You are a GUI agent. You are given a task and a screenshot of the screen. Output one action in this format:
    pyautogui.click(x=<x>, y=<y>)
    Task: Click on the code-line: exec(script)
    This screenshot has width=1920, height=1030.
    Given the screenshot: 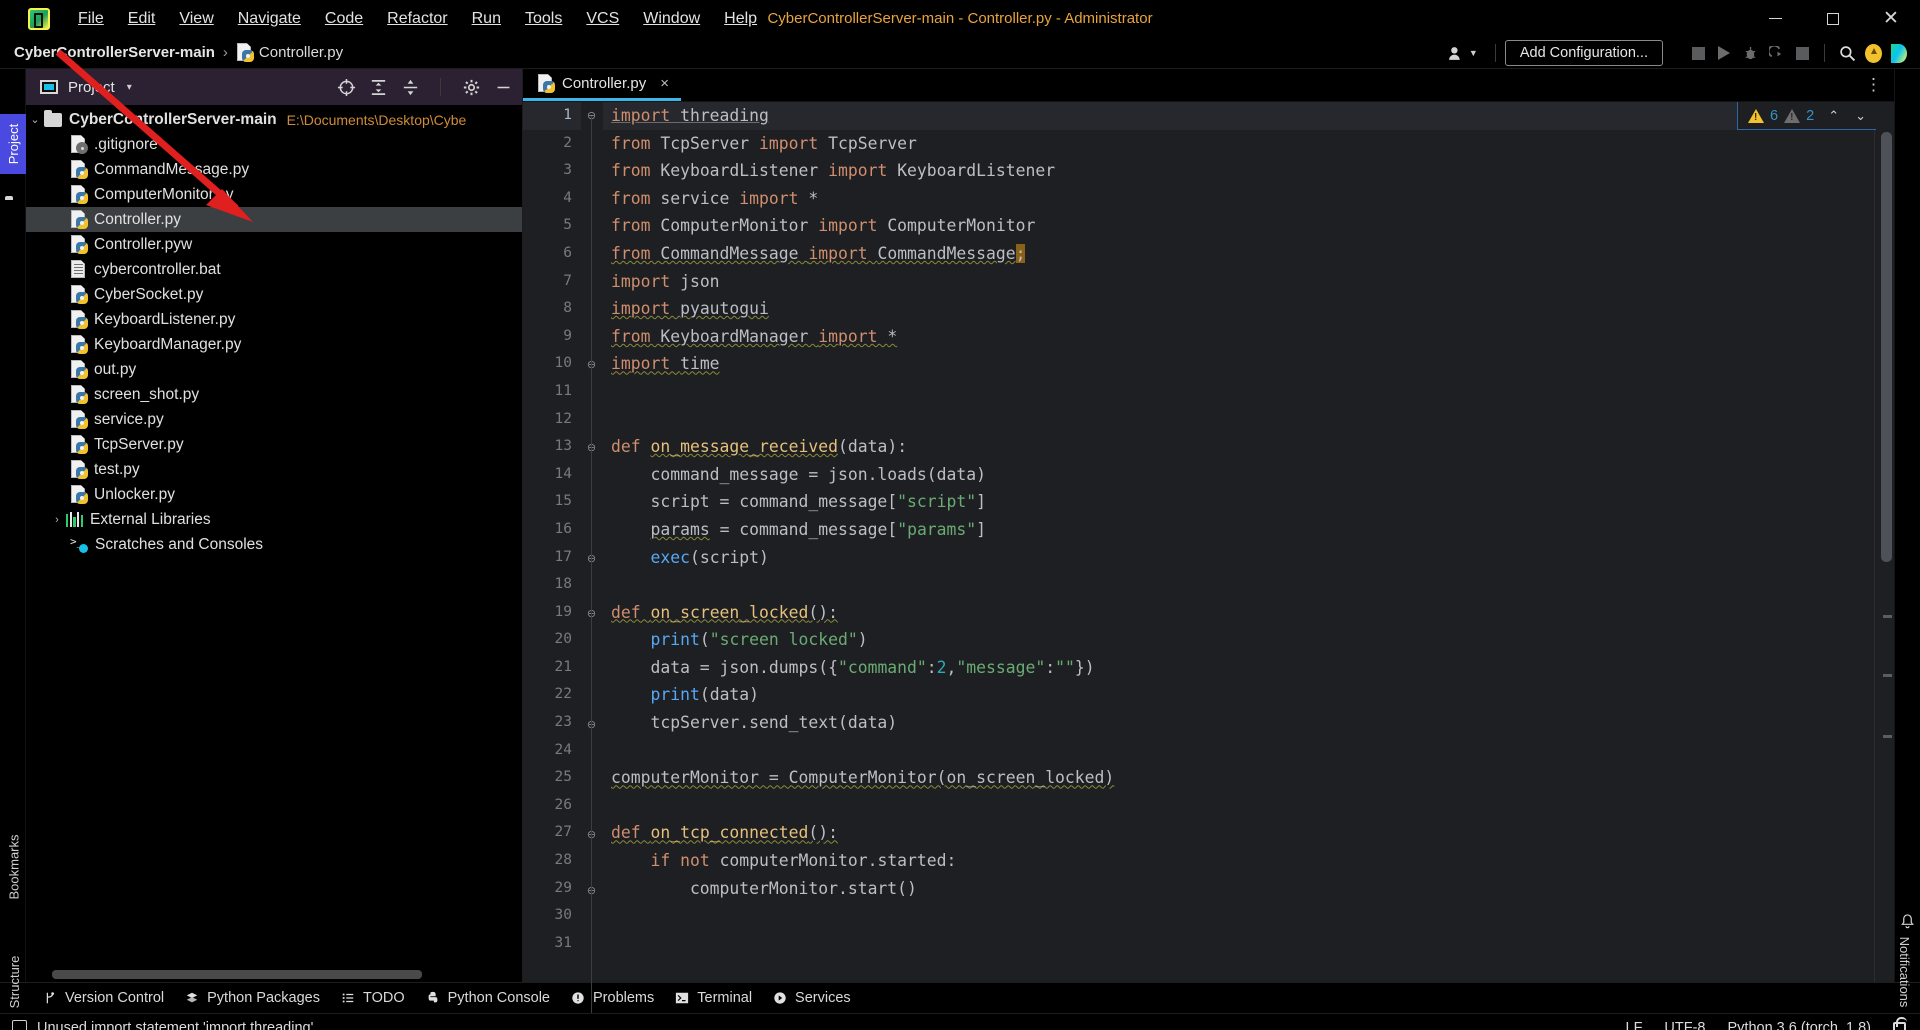 What is the action you would take?
    pyautogui.click(x=1238, y=558)
    